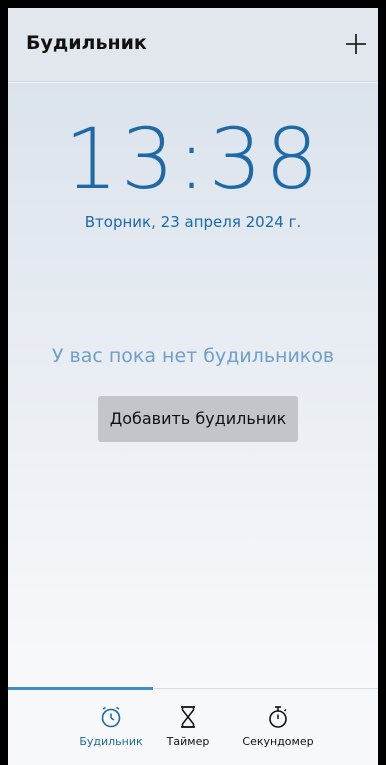 The image size is (386, 765). Describe the element at coordinates (278, 741) in the screenshot. I see `tab-label-stopwatch: Секундомер` at that location.